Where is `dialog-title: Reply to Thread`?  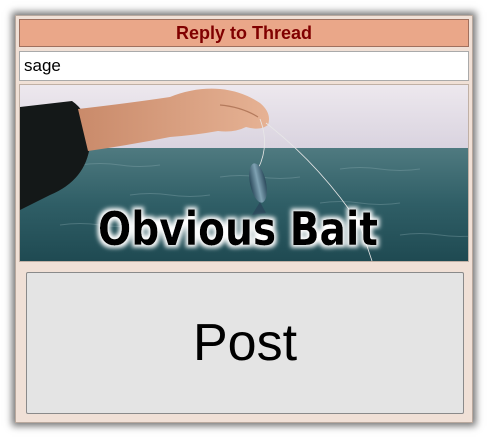
dialog-title: Reply to Thread is located at coordinates (244, 33).